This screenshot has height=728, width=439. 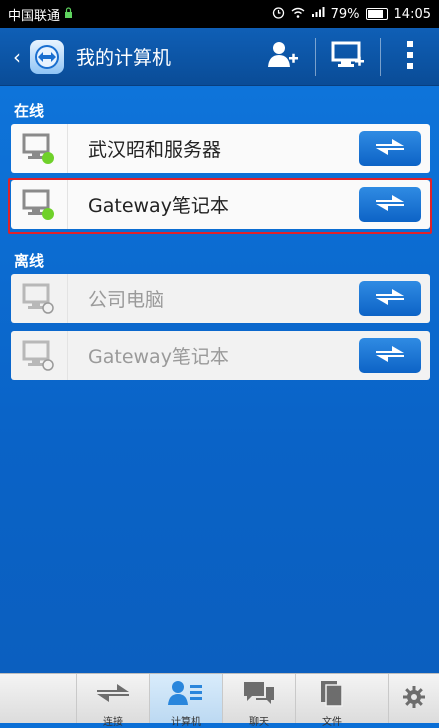 I want to click on app-bar-actions, so click(x=345, y=56).